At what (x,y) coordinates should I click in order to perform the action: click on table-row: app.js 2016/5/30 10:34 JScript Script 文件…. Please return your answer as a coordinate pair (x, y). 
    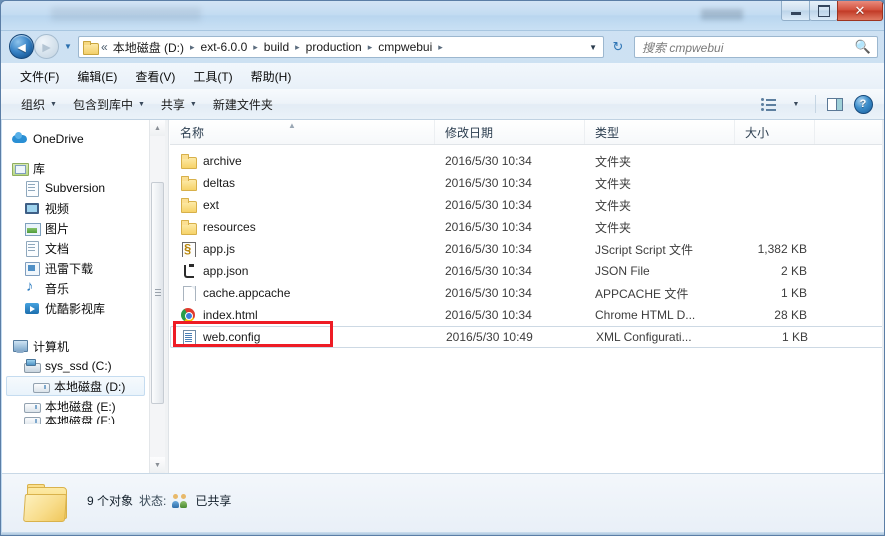
    Looking at the image, I should click on (527, 249).